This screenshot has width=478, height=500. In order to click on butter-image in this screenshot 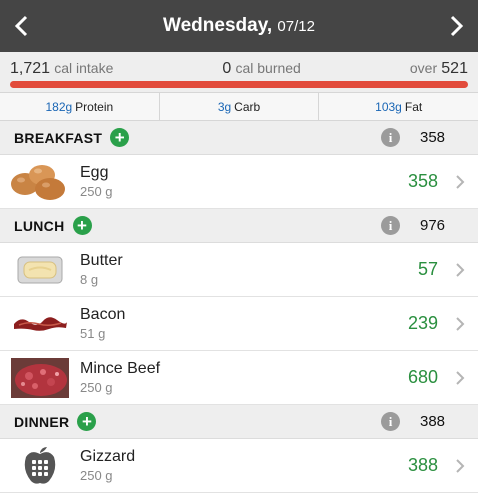, I will do `click(40, 270)`.